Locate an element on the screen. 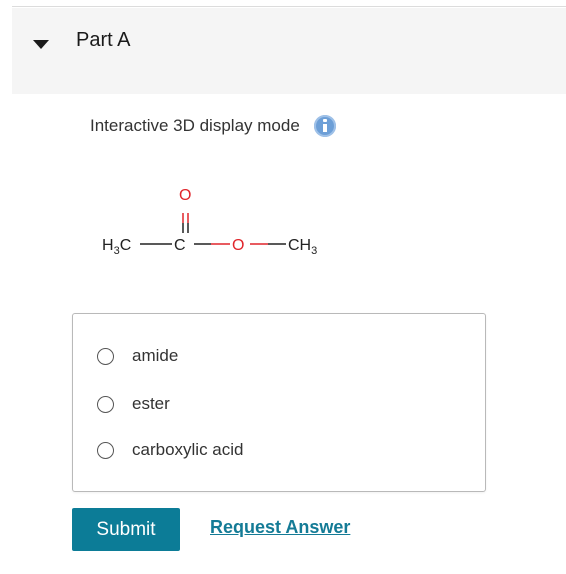 The width and height of the screenshot is (566, 574). display-mode-row: Interactive 3D display mode is located at coordinates (213, 126).